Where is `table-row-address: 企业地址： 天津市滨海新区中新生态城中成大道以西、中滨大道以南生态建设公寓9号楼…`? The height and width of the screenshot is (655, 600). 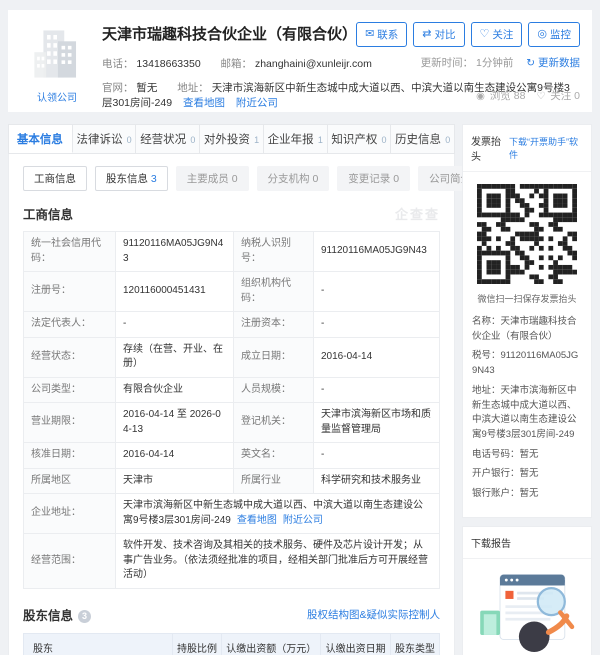
table-row-address: 企业地址： 天津市滨海新区中新生态城中成大道以西、中滨大道以南生态建设公寓9号楼… is located at coordinates (231, 513).